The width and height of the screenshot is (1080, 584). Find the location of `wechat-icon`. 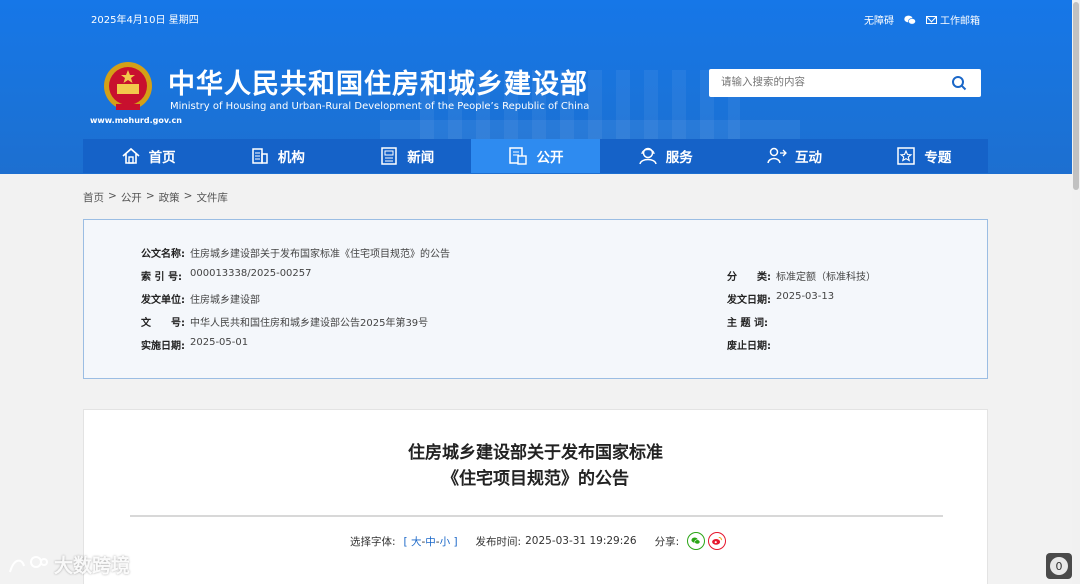

wechat-icon is located at coordinates (910, 20).